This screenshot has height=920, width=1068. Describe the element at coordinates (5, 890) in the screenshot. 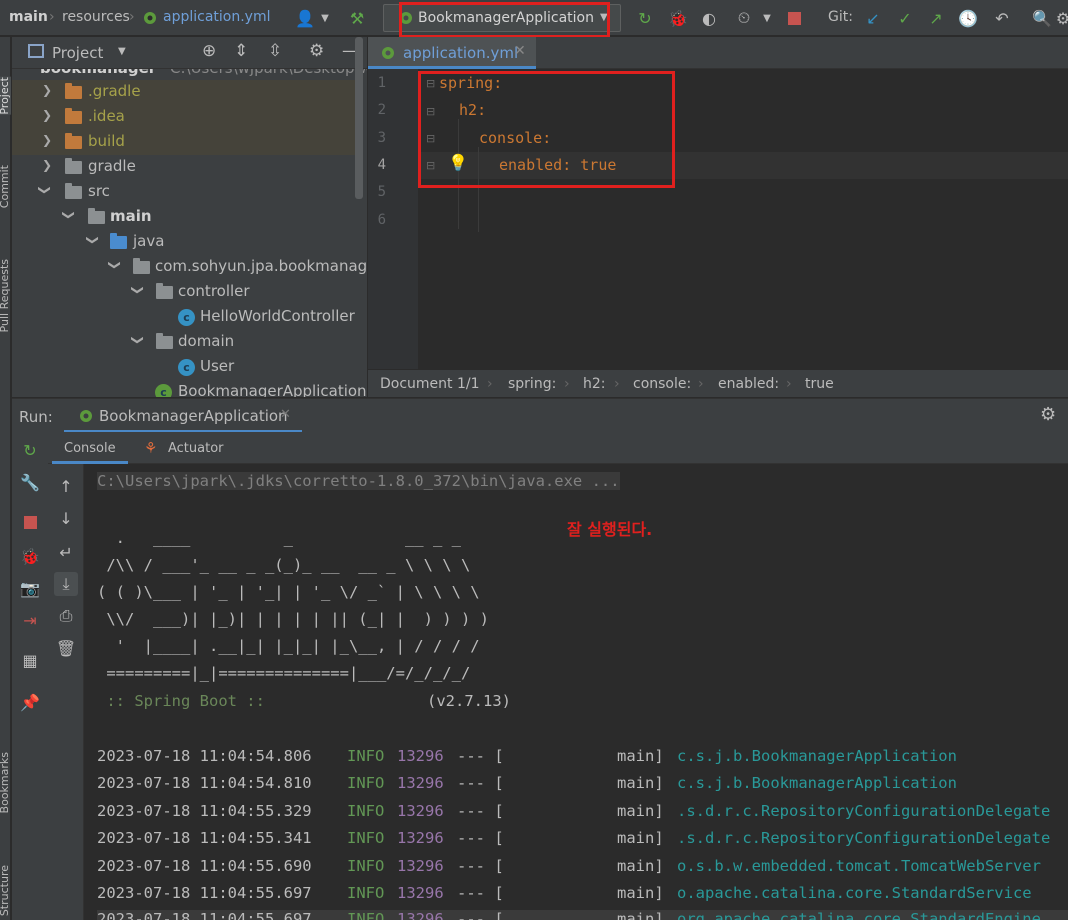

I see `tool-window-structure: Structure` at that location.